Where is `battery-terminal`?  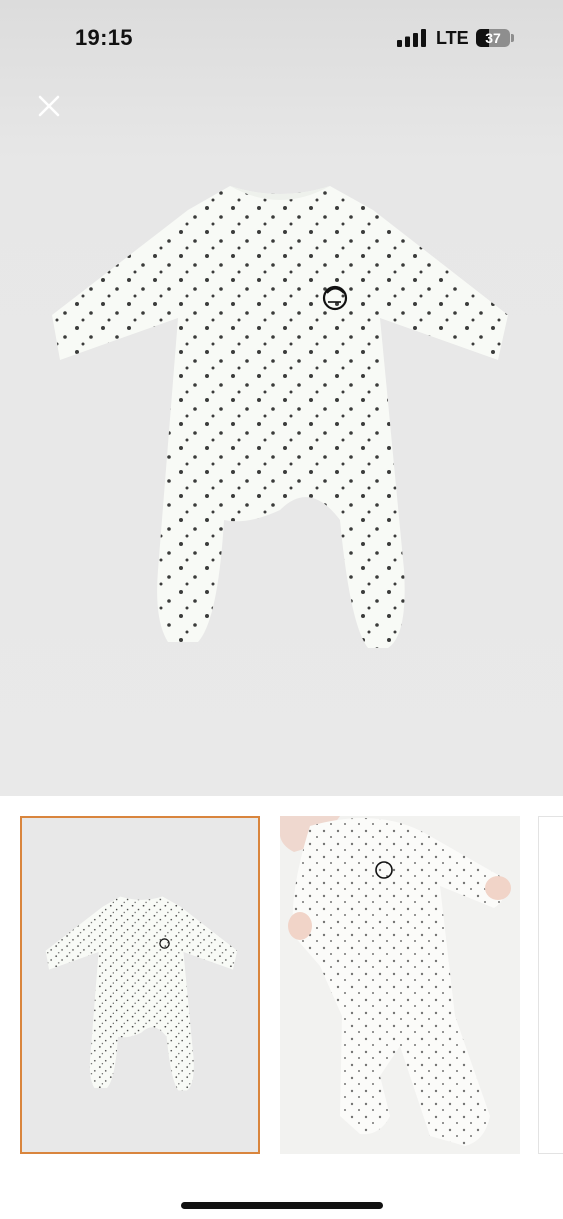 battery-terminal is located at coordinates (512, 38).